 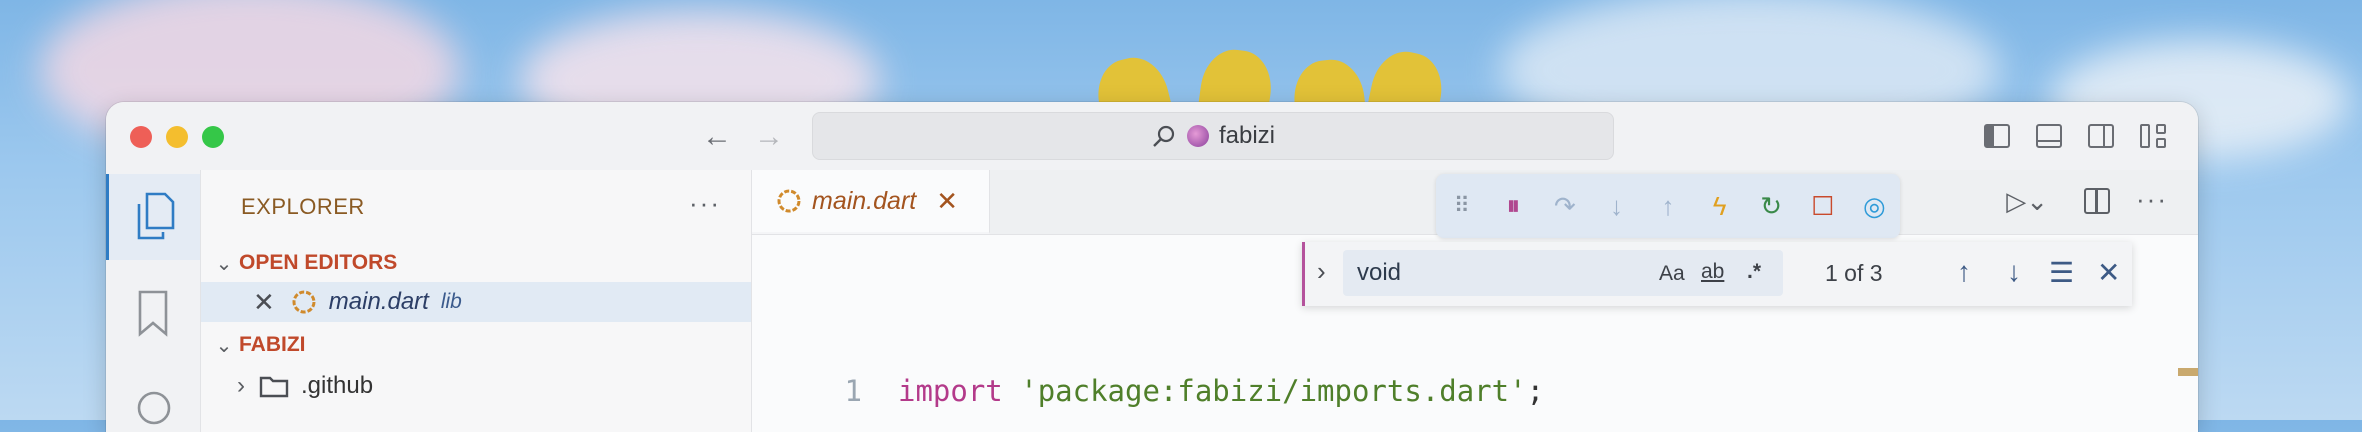 What do you see at coordinates (274, 387) in the screenshot?
I see `folder-icon` at bounding box center [274, 387].